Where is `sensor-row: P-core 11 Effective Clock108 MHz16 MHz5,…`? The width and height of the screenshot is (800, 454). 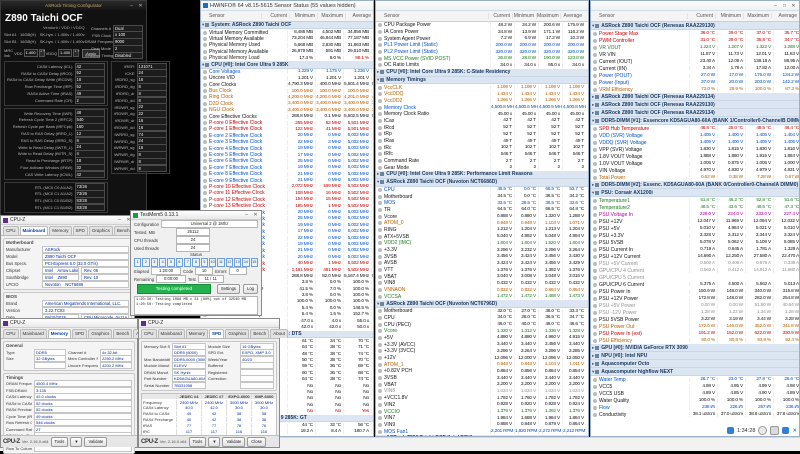
sensor-row: P-core 11 Effective Clock108 MHz16 MHz5,… is located at coordinates (287, 193).